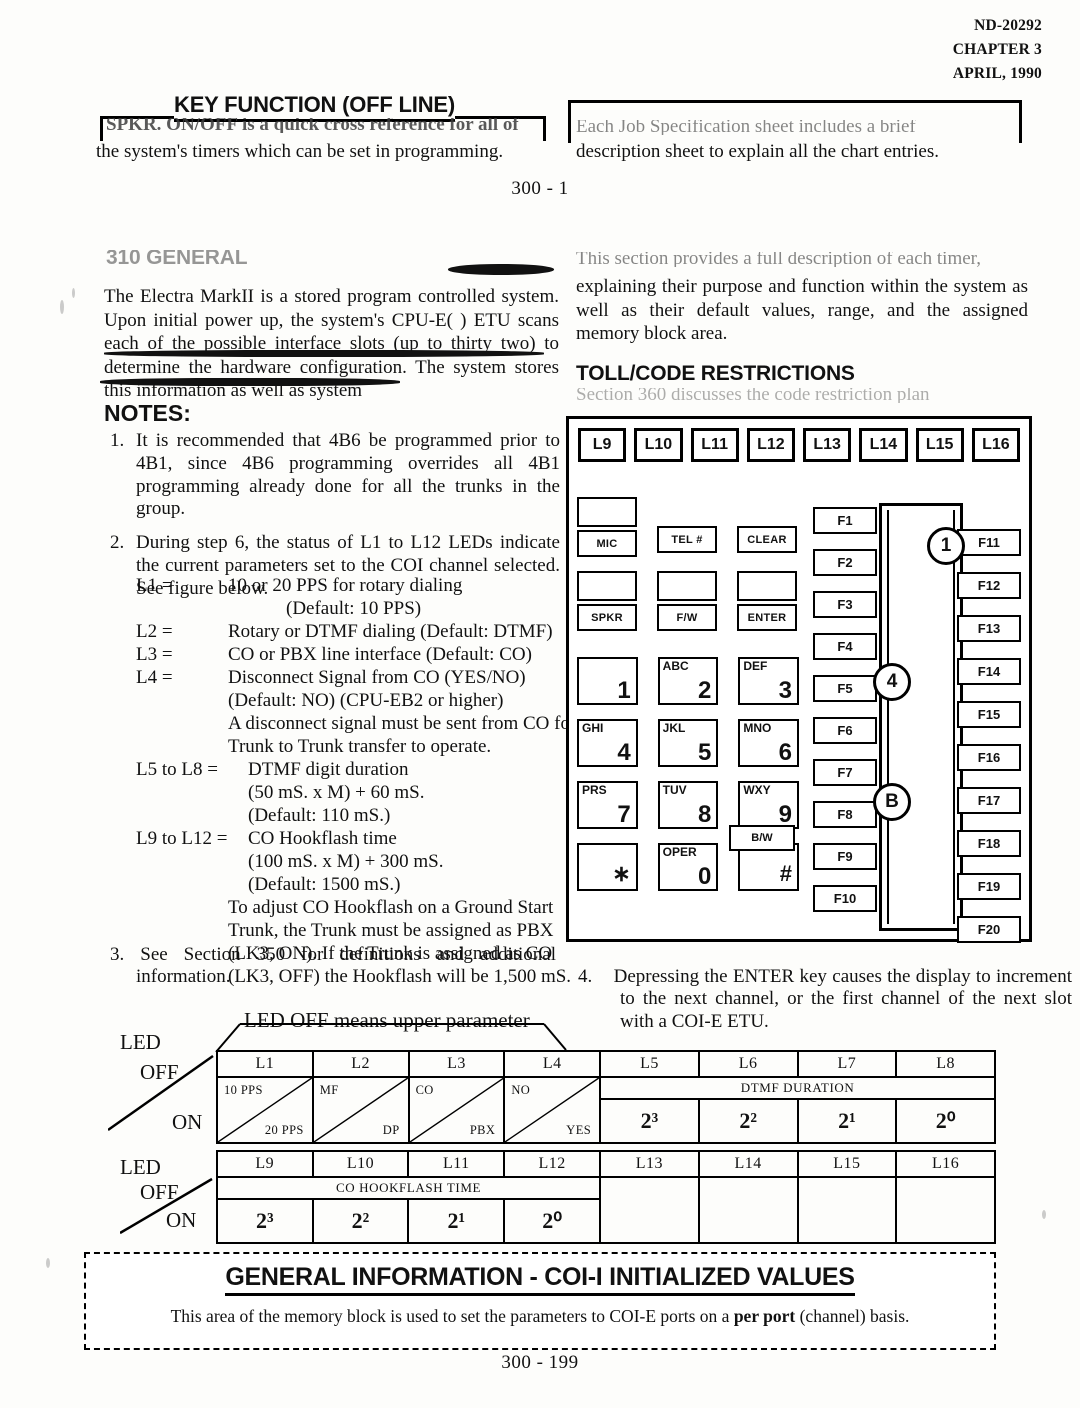 The height and width of the screenshot is (1408, 1080). I want to click on function-key-f7: F7, so click(845, 772).